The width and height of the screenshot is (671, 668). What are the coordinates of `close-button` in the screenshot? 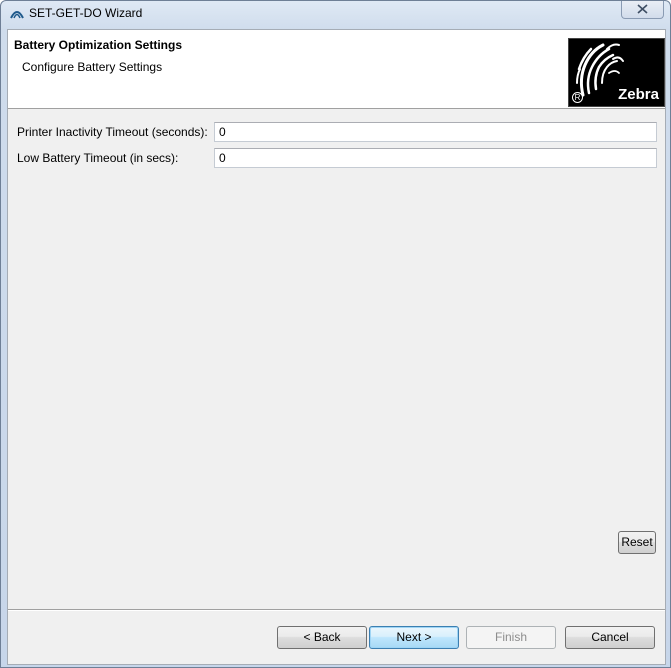 It's located at (642, 10).